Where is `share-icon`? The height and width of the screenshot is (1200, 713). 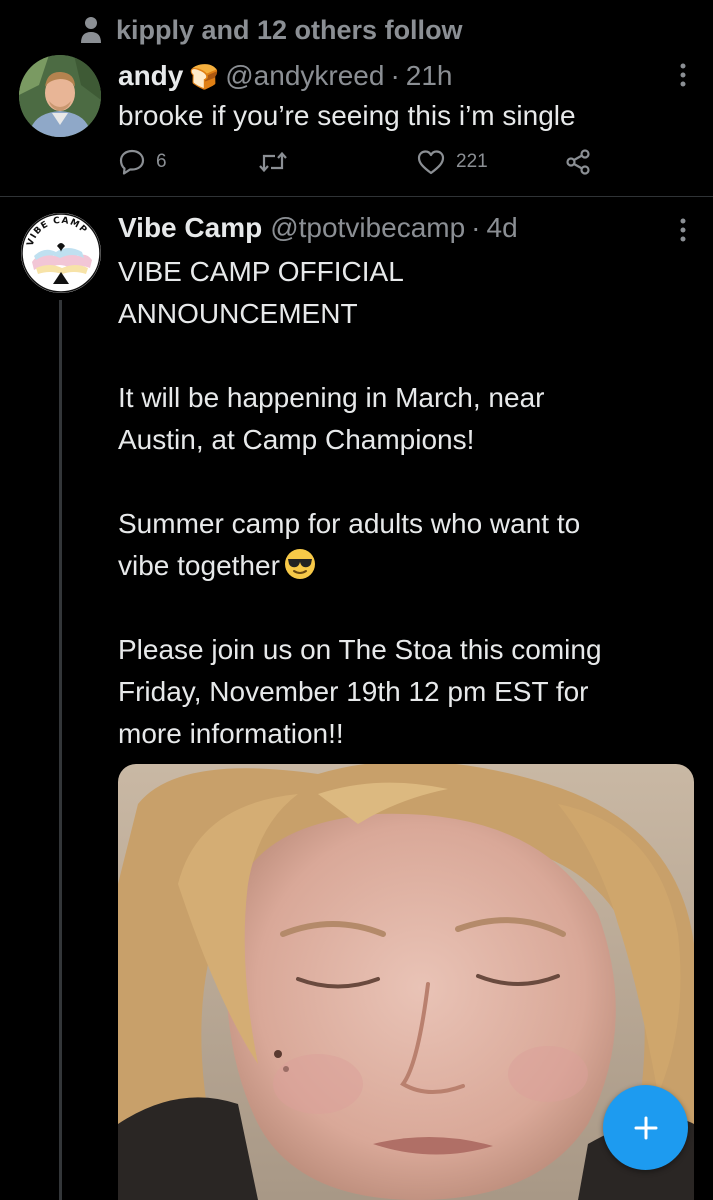 share-icon is located at coordinates (578, 162).